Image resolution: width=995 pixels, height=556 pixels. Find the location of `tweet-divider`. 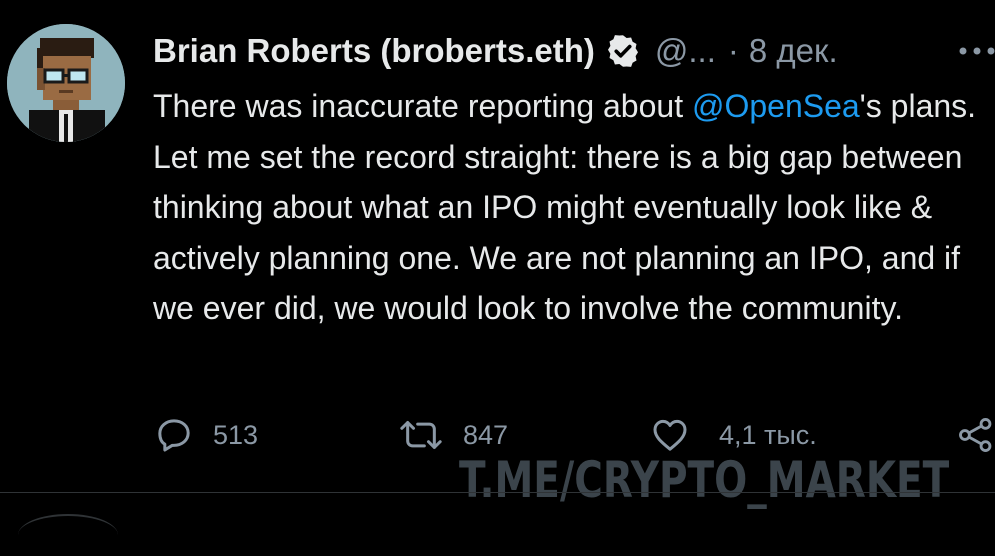

tweet-divider is located at coordinates (497, 492).